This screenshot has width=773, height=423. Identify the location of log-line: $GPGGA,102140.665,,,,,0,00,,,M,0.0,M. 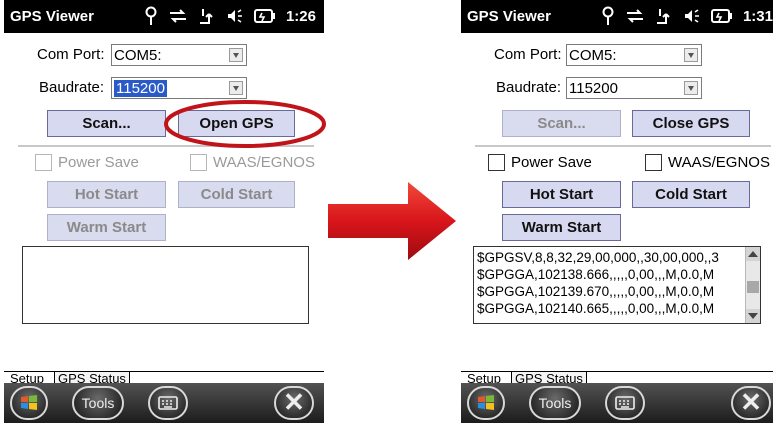
(596, 308).